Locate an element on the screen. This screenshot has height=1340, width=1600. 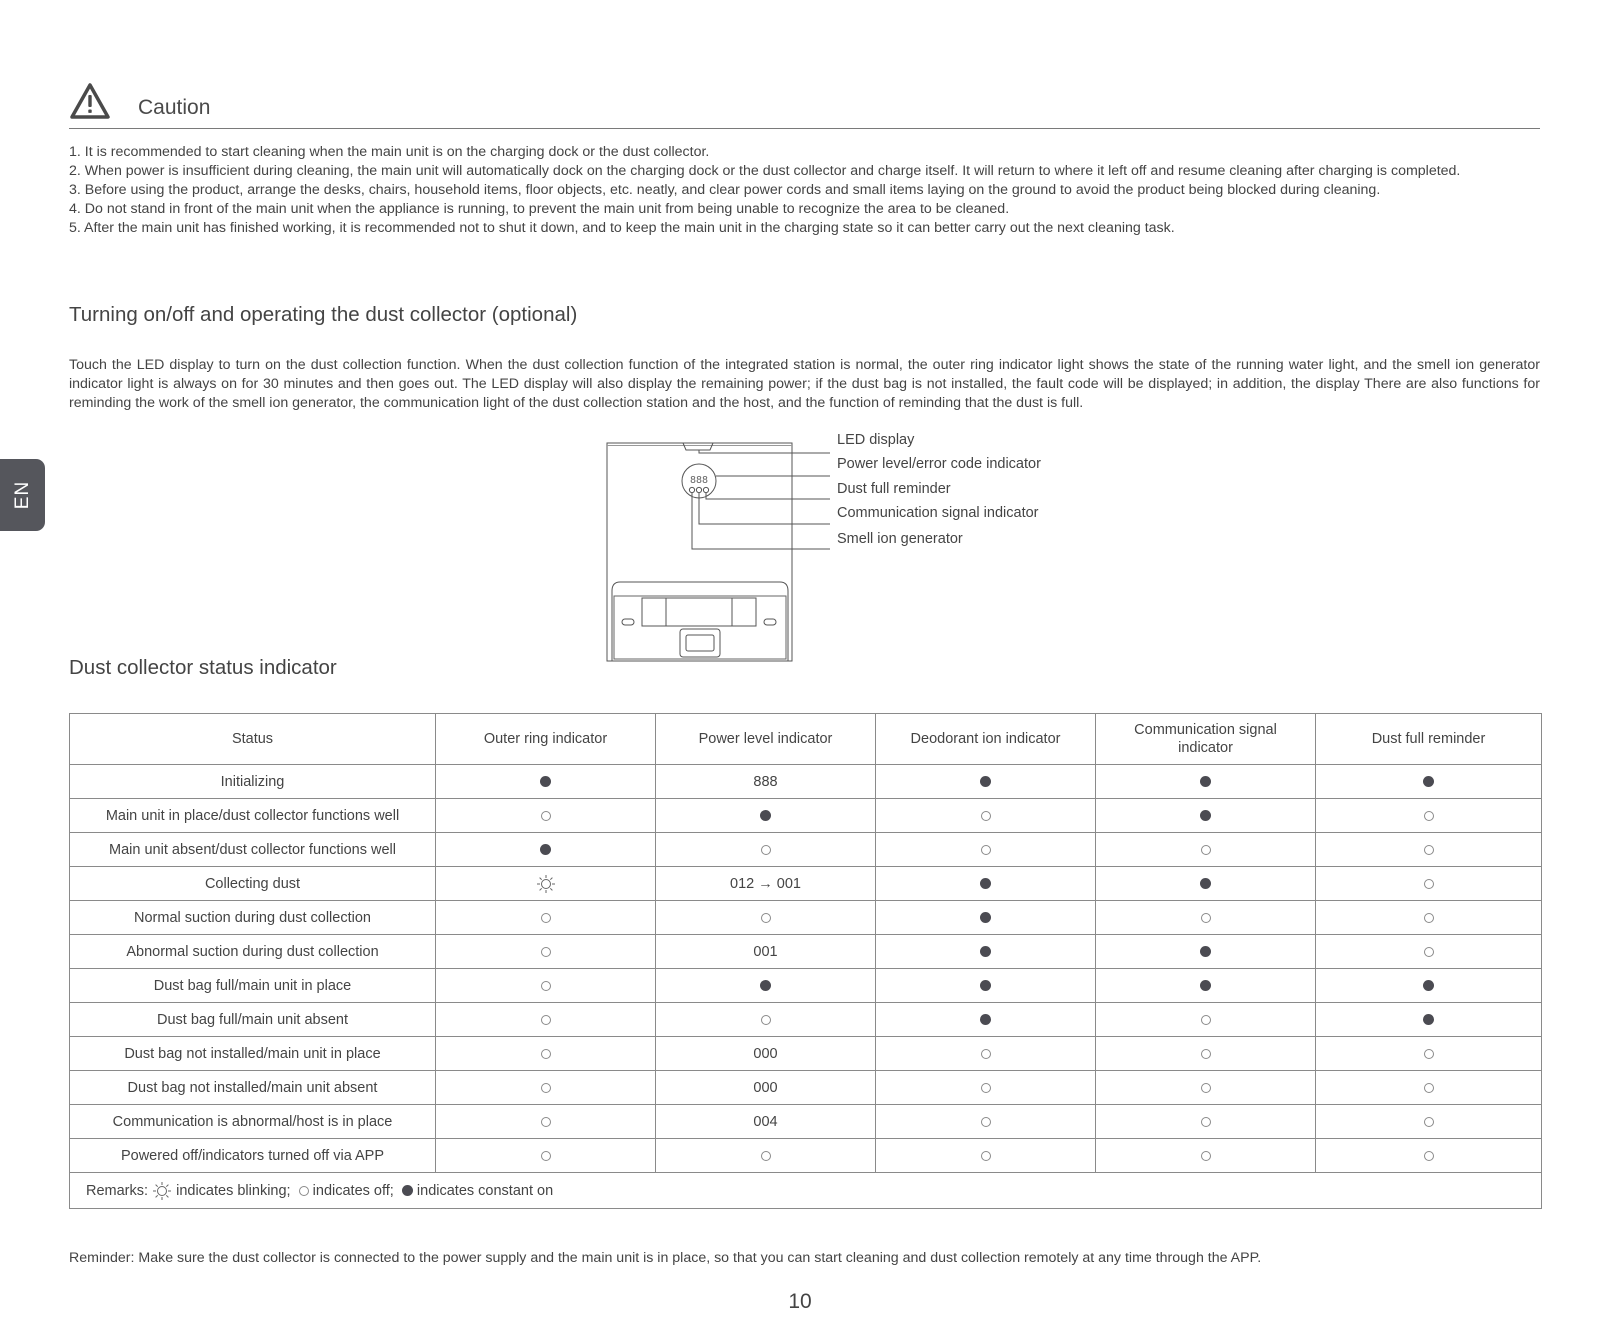
table-row: Dust bag full/main unit in place is located at coordinates (805, 985).